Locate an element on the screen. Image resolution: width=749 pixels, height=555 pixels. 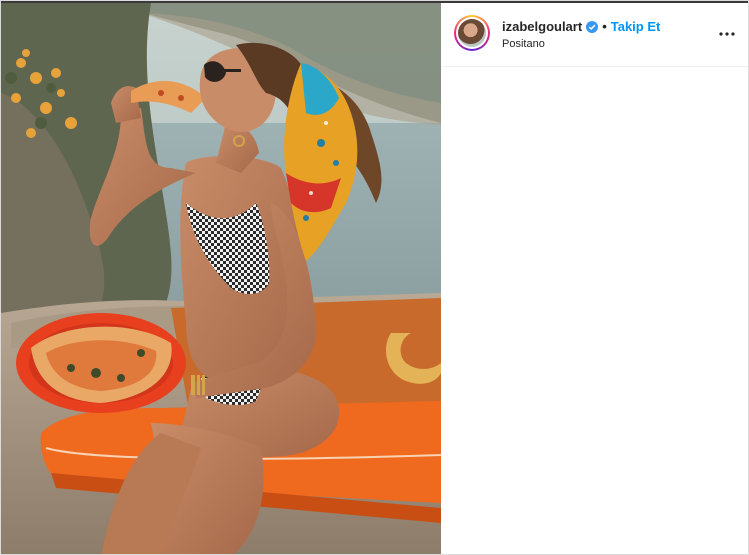
location-link: Positano is located at coordinates (523, 44).